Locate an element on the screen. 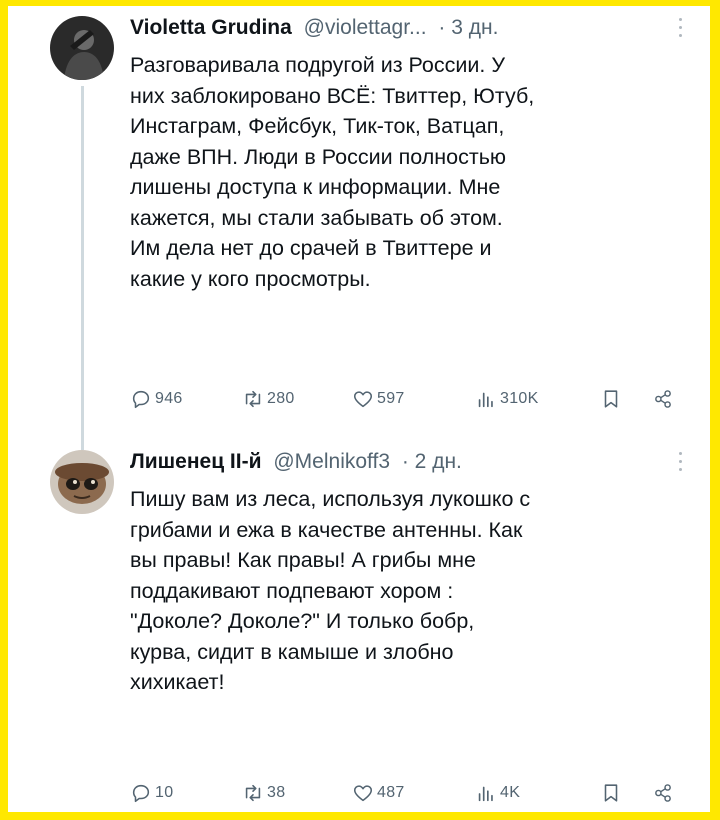  author-name: Violetta Grudina is located at coordinates (211, 27).